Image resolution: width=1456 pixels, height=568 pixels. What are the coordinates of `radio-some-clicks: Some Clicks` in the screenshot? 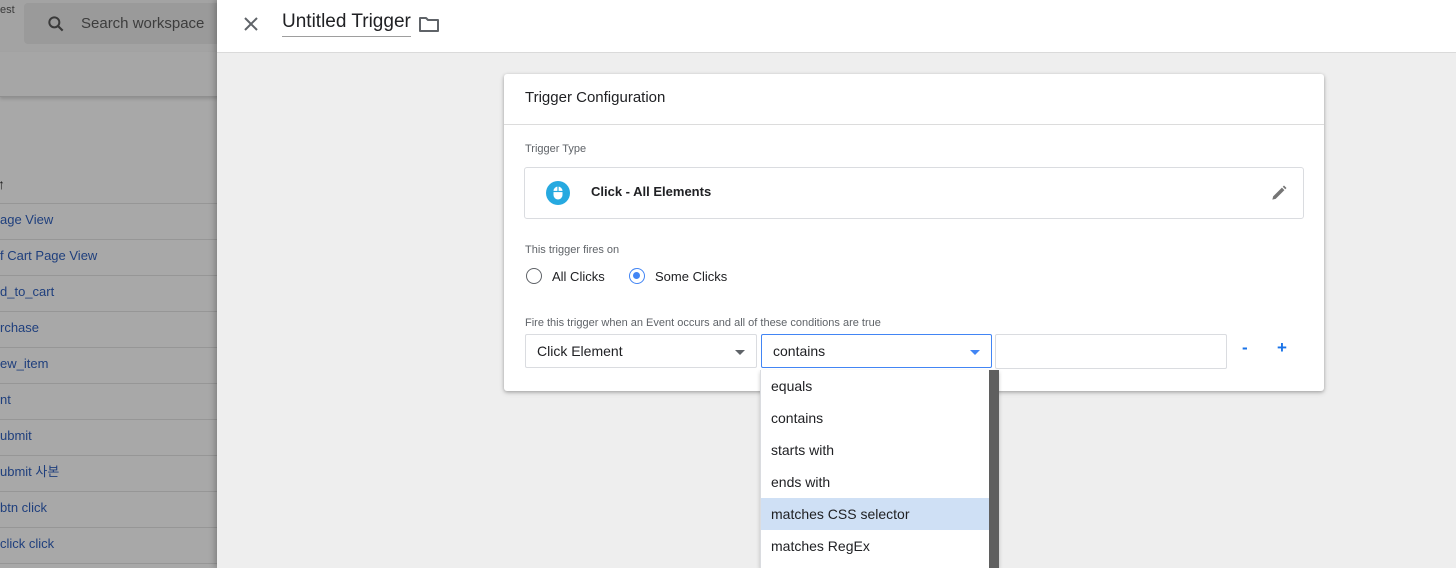 It's located at (678, 276).